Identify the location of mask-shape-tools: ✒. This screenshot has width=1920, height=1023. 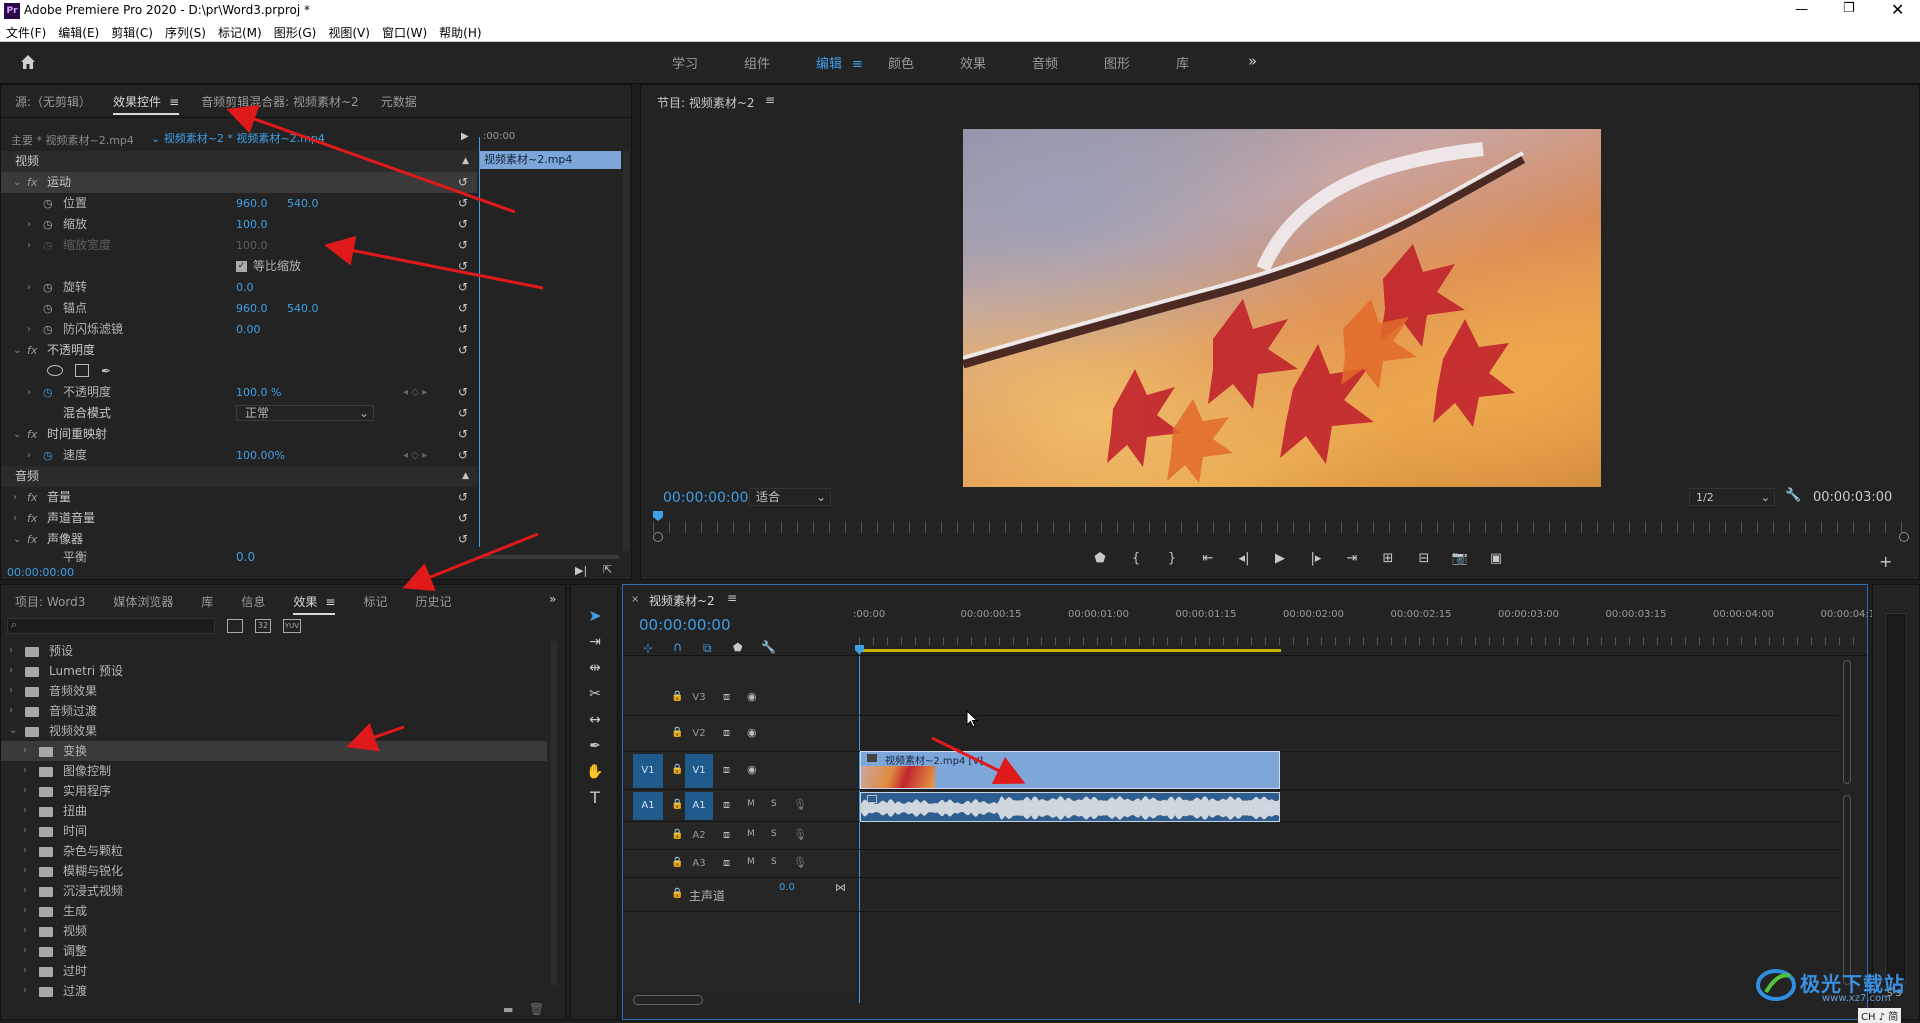
(239, 371).